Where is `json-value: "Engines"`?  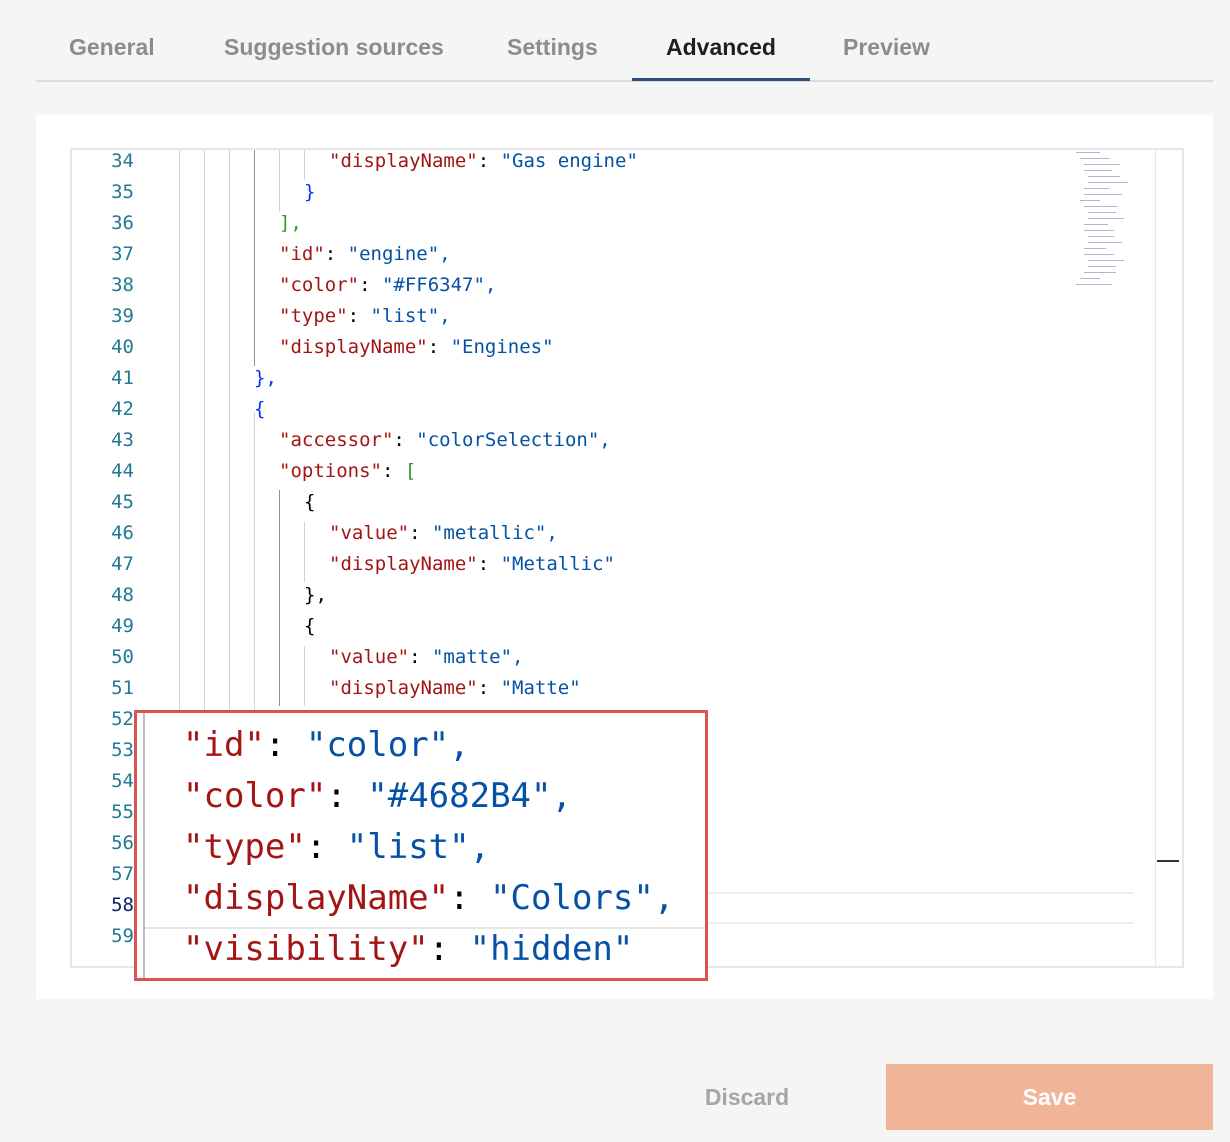
json-value: "Engines" is located at coordinates (502, 347).